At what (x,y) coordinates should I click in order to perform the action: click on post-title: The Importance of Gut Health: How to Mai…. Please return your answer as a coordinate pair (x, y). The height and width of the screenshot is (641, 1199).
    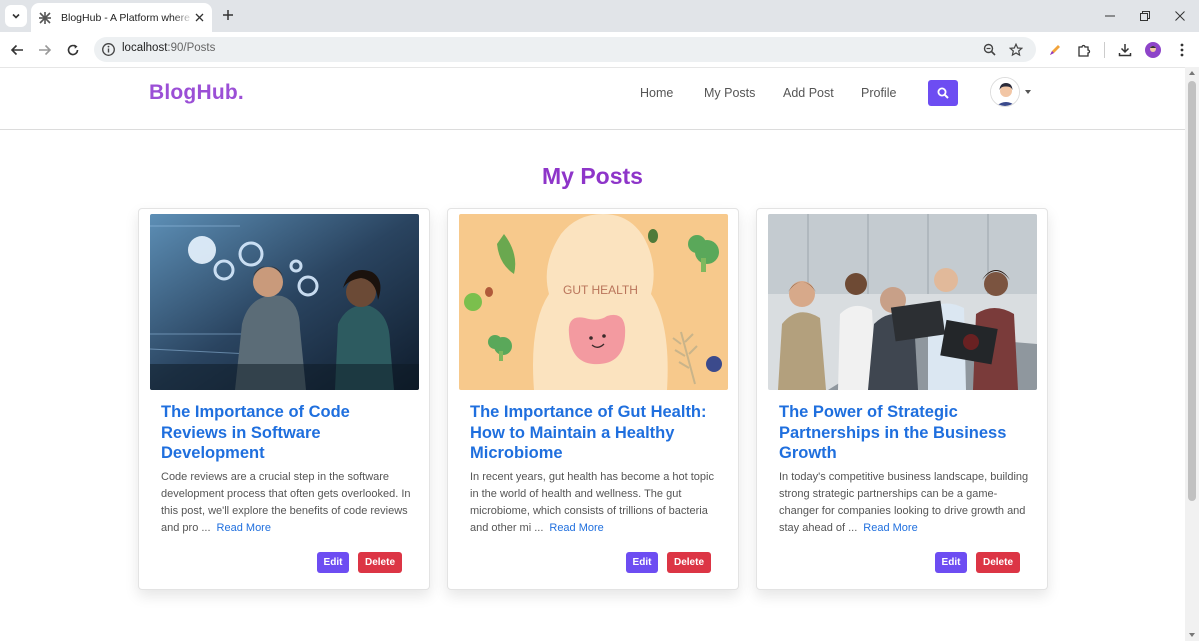
    Looking at the image, I should click on (595, 433).